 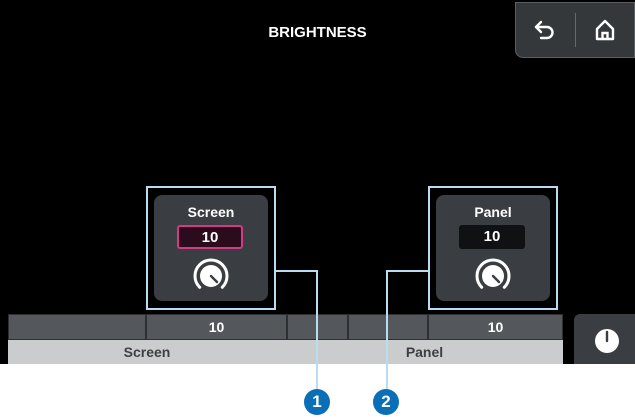 What do you see at coordinates (424, 352) in the screenshot?
I see `strip-label-panel: Panel` at bounding box center [424, 352].